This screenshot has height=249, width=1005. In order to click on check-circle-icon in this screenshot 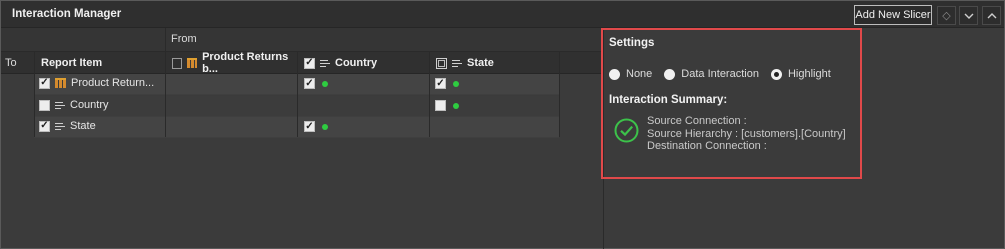, I will do `click(626, 130)`.